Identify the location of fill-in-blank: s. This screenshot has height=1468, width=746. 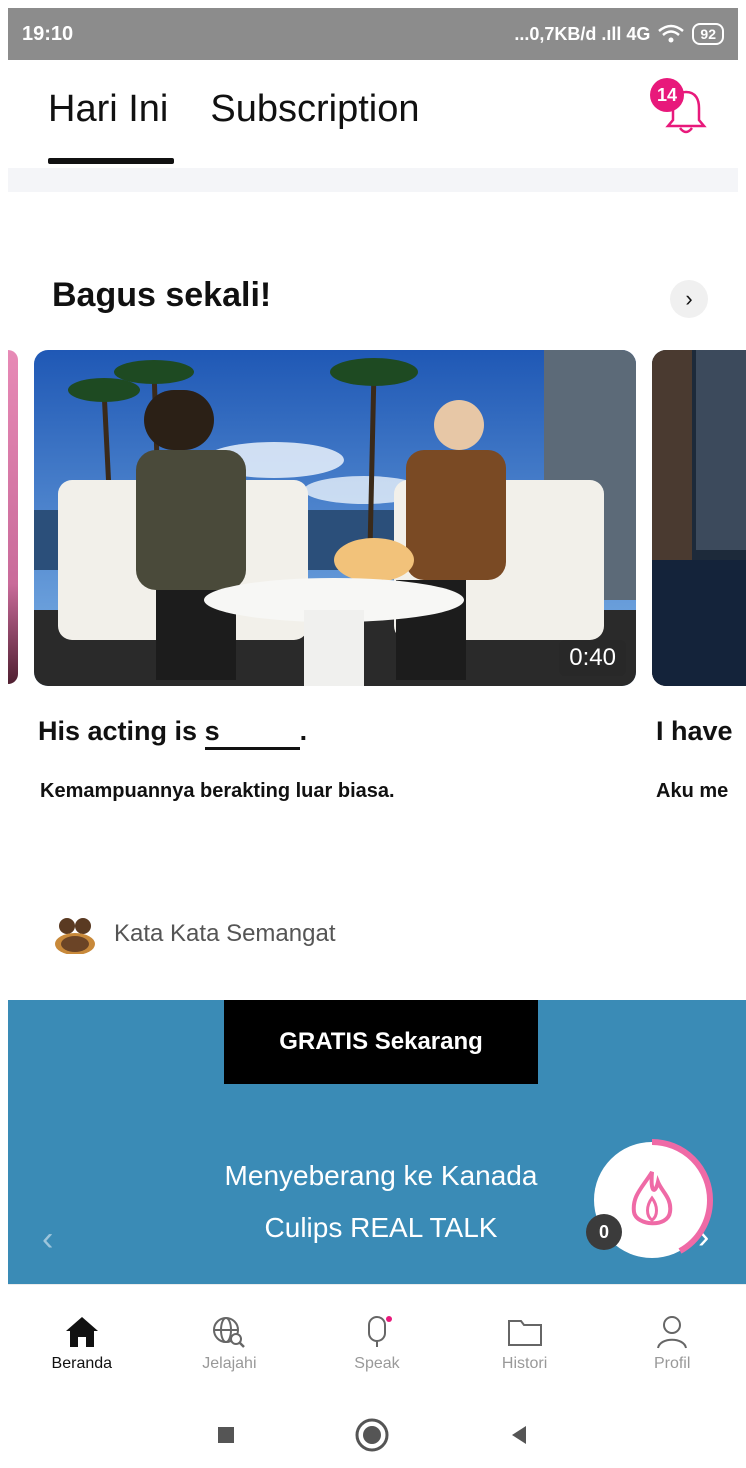
(252, 733).